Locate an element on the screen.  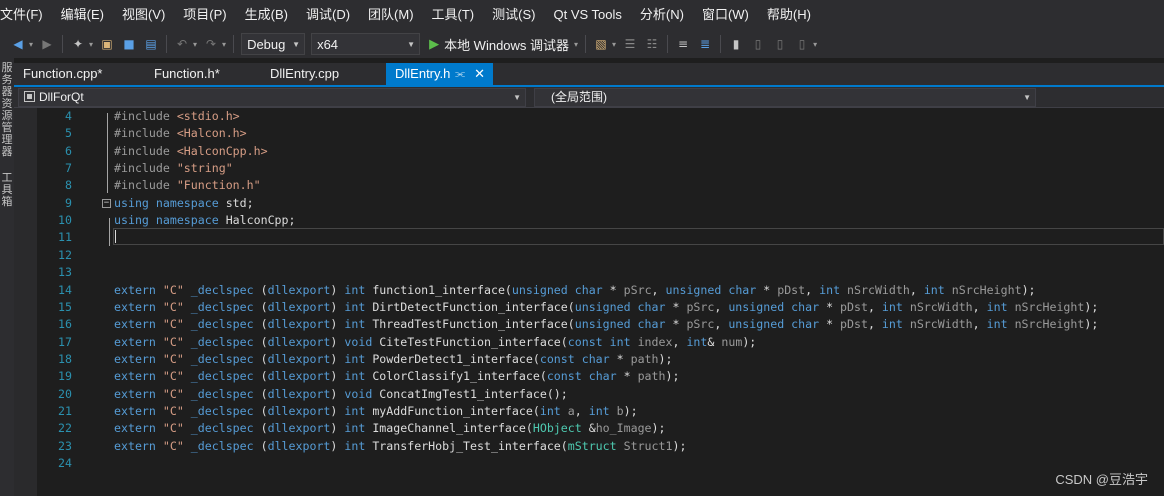
comment-icon: ≡ is located at coordinates (683, 44).